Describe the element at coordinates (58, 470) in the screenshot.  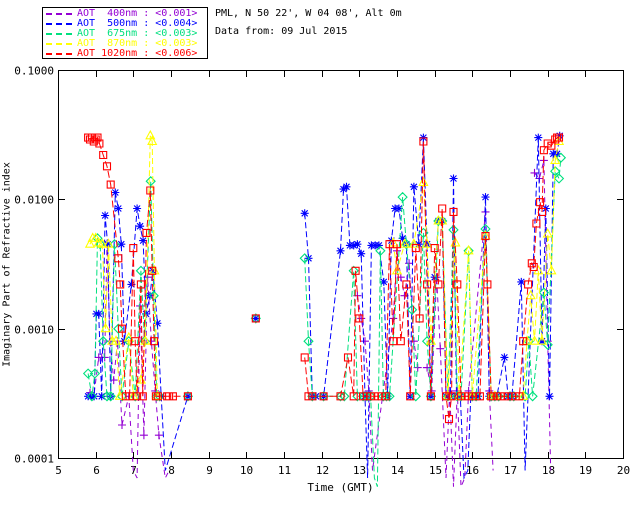
I see `x-tick-label: 5` at that location.